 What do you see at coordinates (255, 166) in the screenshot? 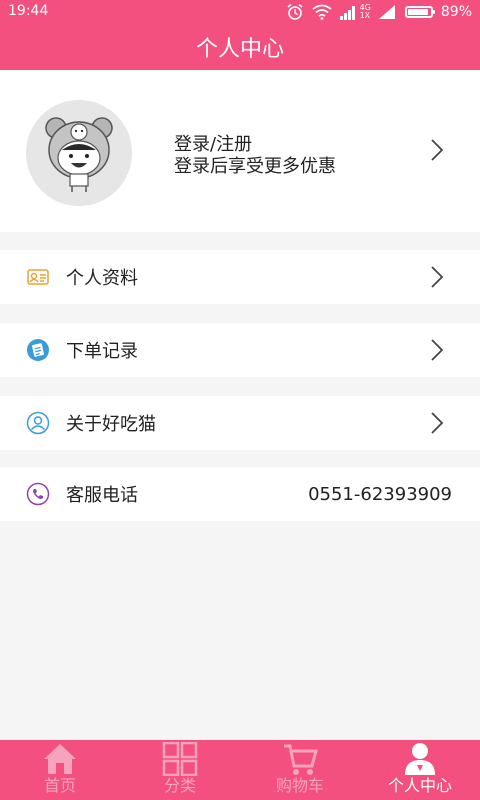
I see `login-subtitle: 登录后享受更多优惠` at bounding box center [255, 166].